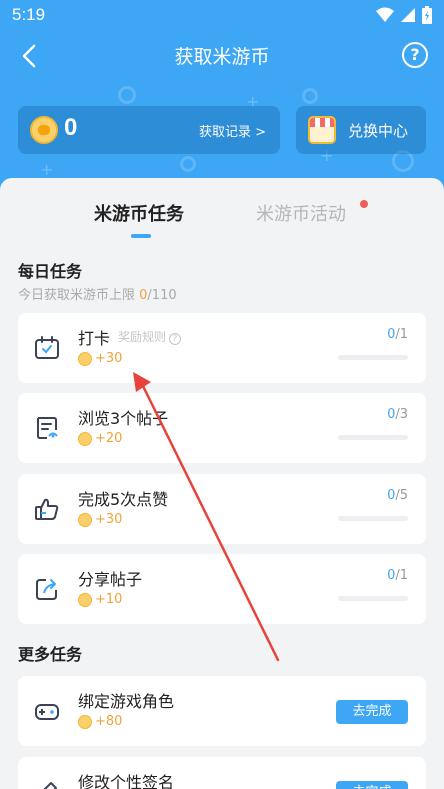 The image size is (444, 789). I want to click on task-name: 浏览3个帖子, so click(123, 418).